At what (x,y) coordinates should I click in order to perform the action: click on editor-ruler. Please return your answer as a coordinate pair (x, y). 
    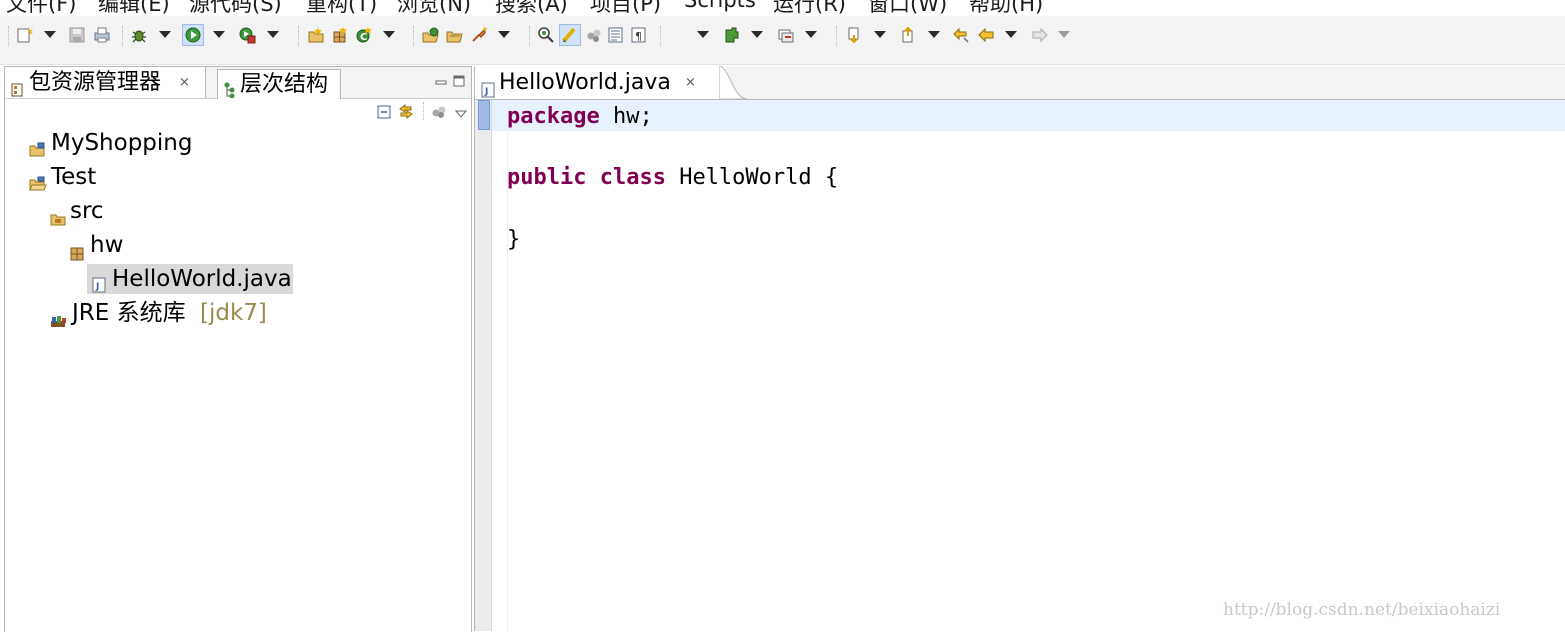
    Looking at the image, I should click on (483, 365).